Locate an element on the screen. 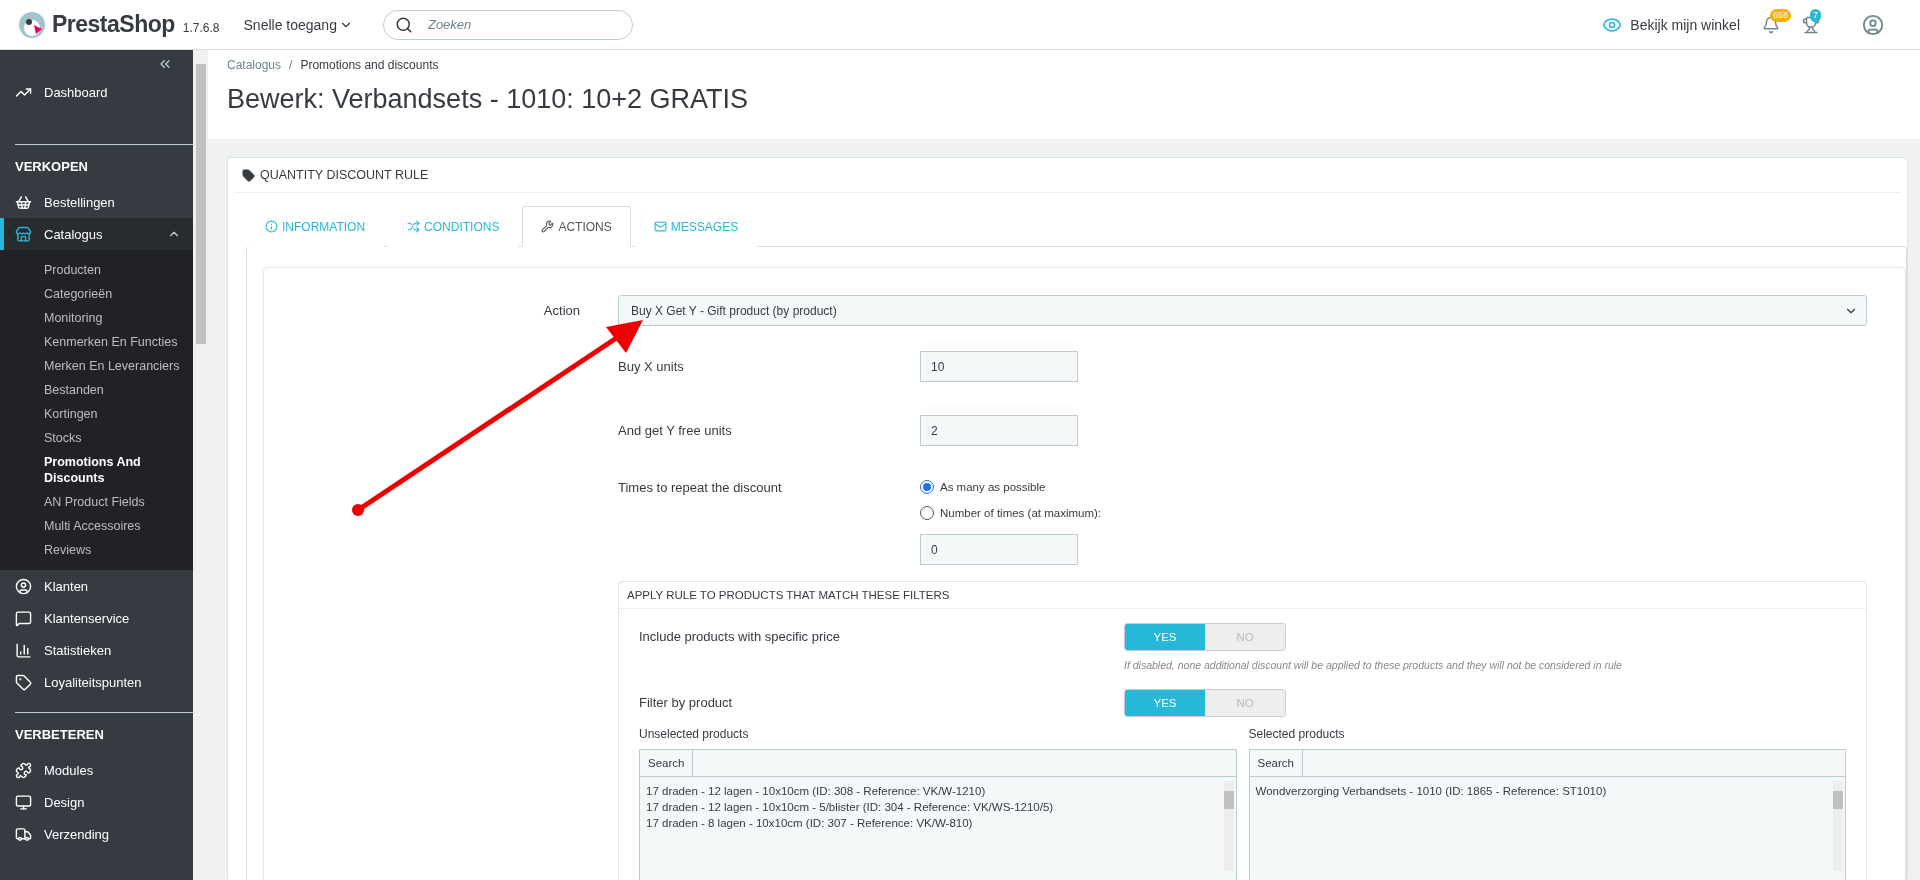 The width and height of the screenshot is (1920, 880). logo: PrestaShop is located at coordinates (113, 24).